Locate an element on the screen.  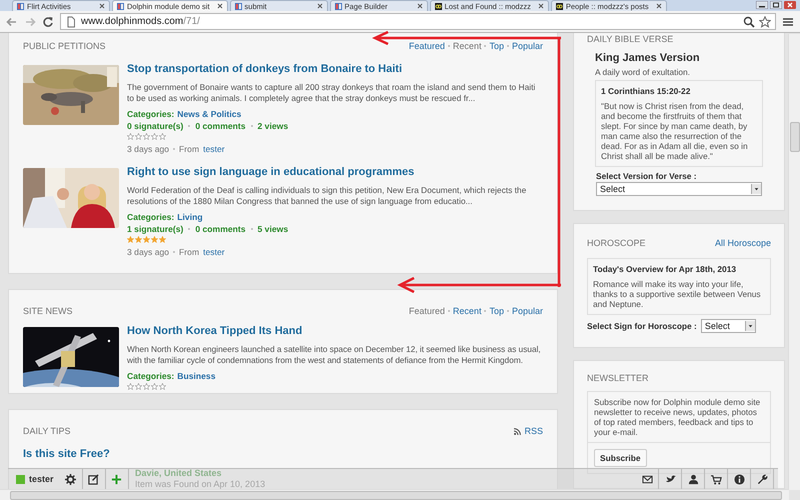
address-field: www.dolphinmods.com/71/ is located at coordinates (418, 21).